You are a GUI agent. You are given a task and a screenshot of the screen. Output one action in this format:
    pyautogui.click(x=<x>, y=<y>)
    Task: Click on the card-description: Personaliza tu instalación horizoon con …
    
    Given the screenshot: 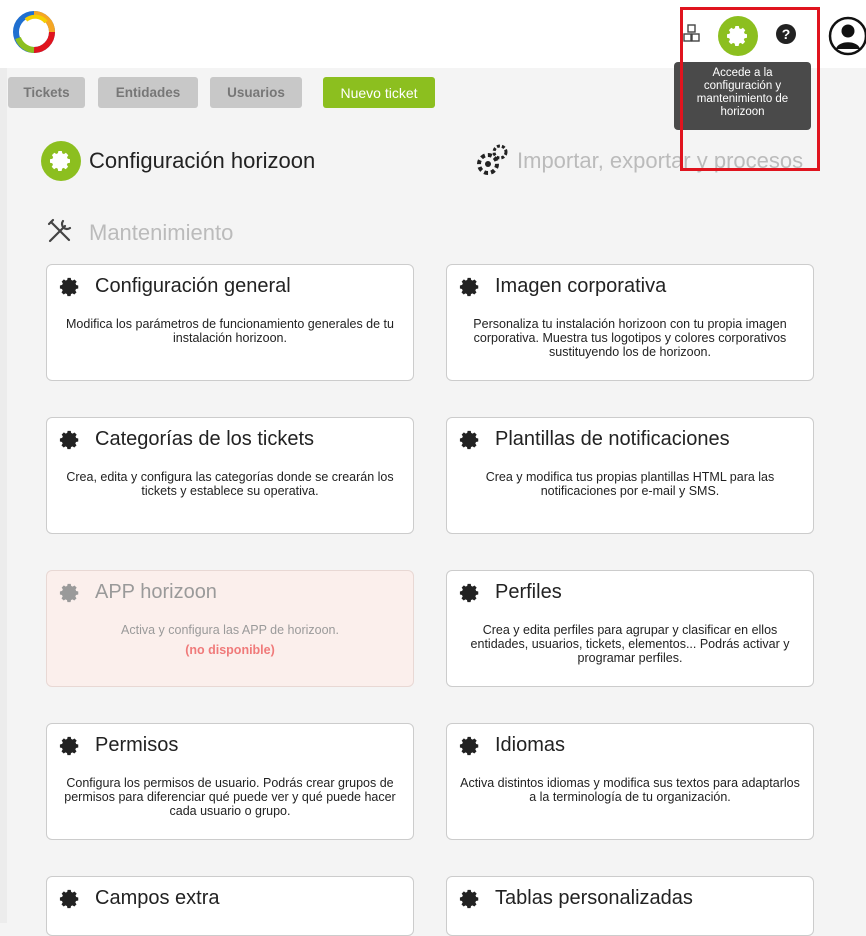 What is the action you would take?
    pyautogui.click(x=630, y=338)
    